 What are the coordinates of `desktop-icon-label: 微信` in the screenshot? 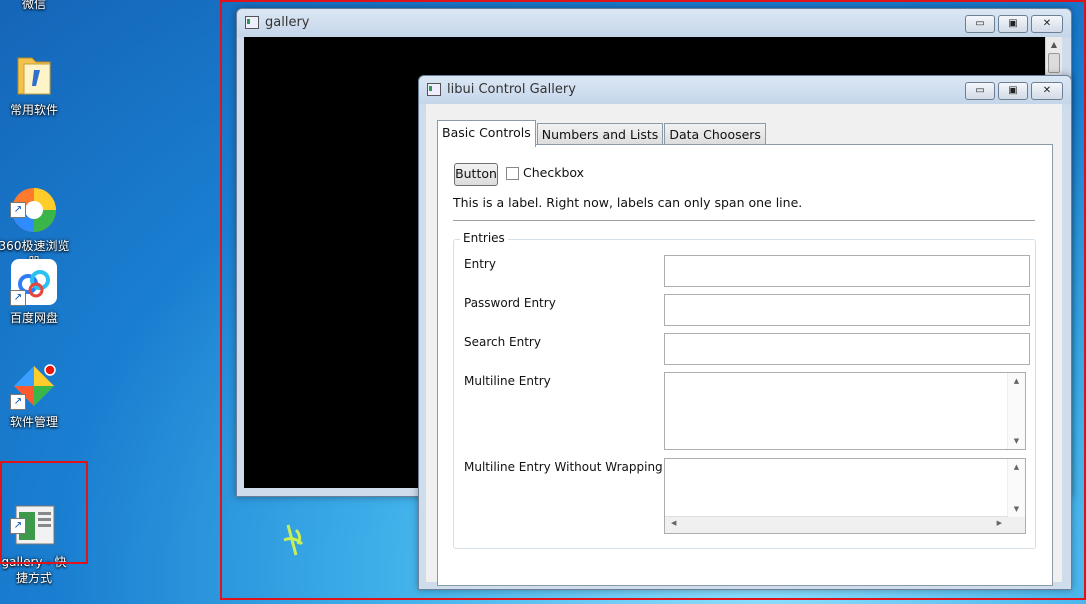 It's located at (33, 5).